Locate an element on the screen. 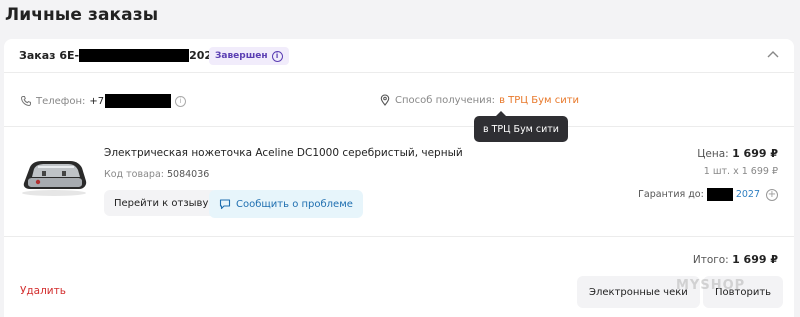 This screenshot has width=800, height=317. pickup-label: Способ получения: is located at coordinates (445, 100).